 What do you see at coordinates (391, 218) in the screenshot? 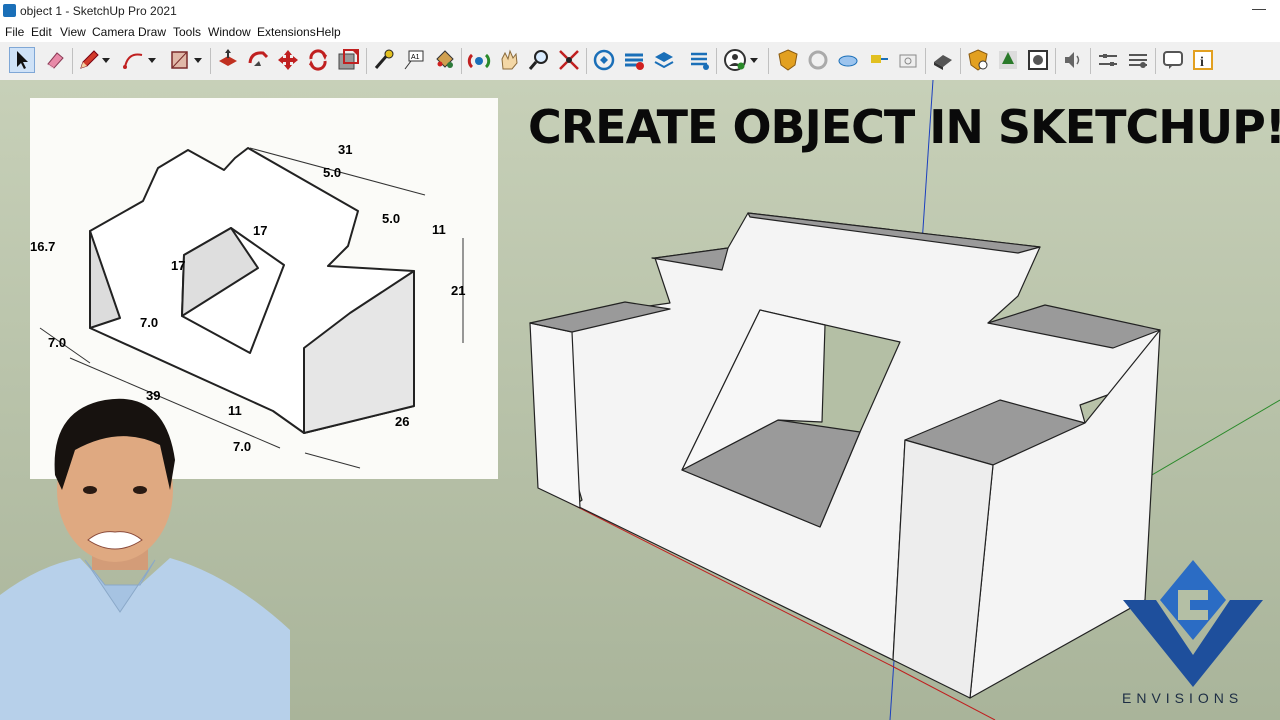
I see `dim-5-0-right: 5.0` at bounding box center [391, 218].